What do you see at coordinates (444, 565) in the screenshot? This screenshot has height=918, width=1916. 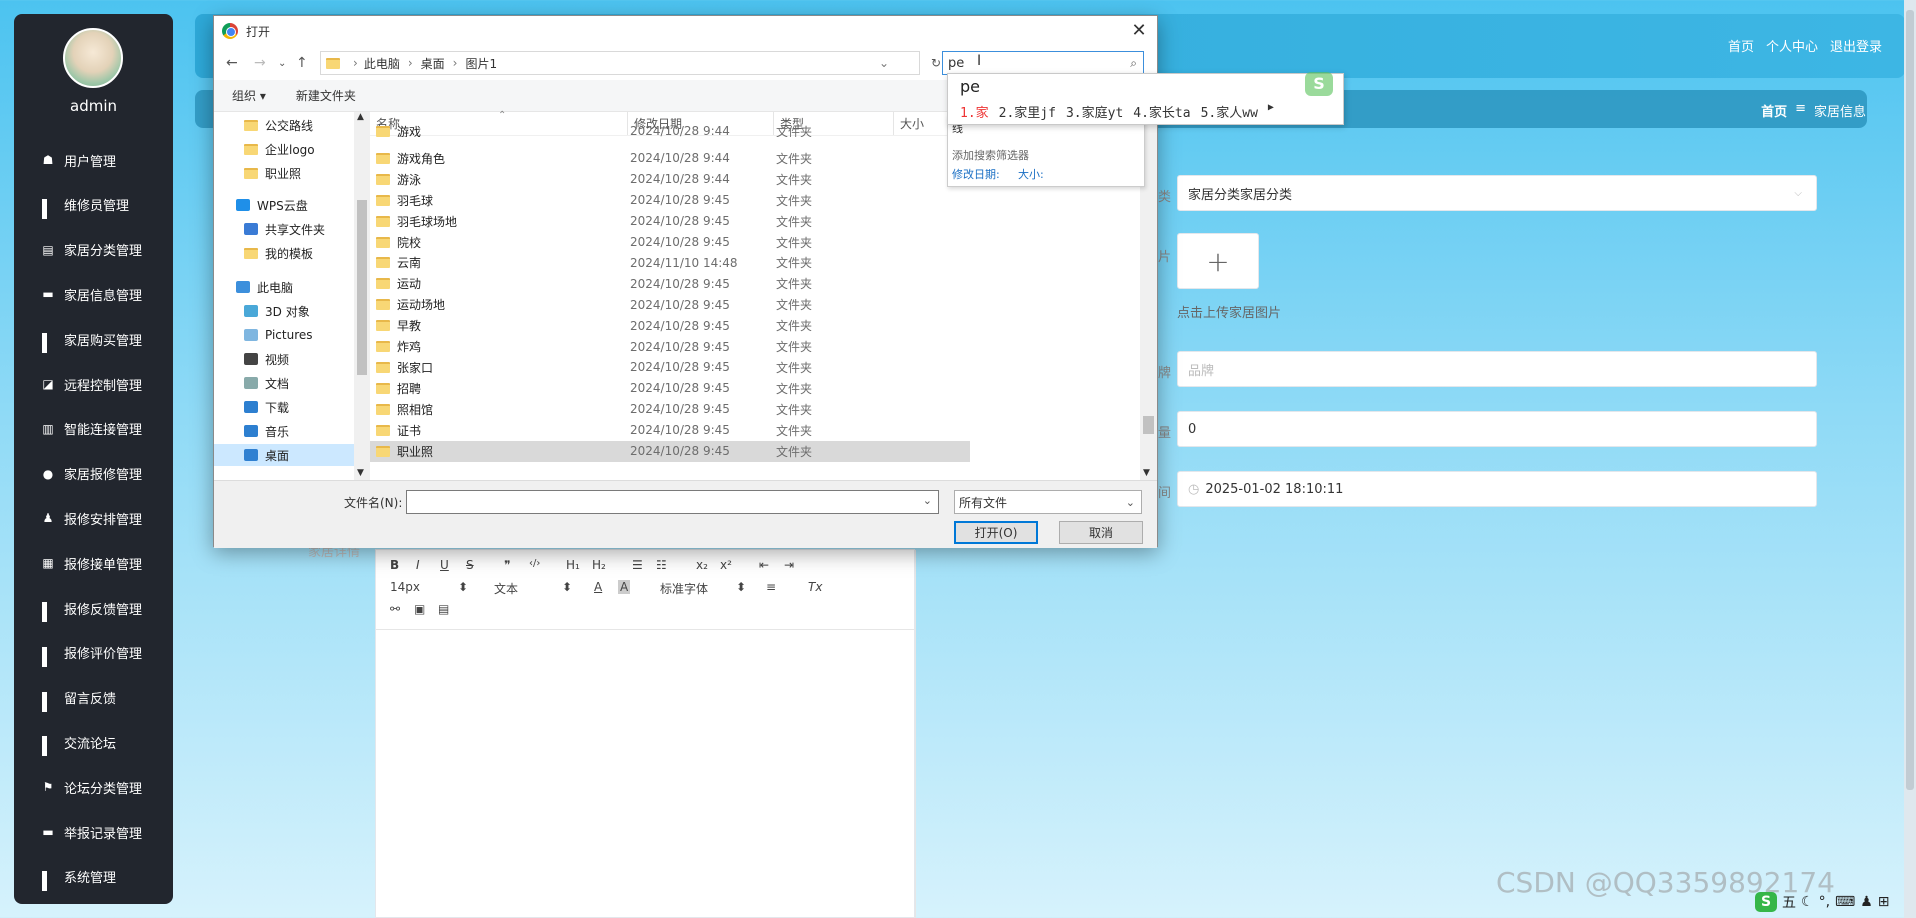 I see `underline-button: U` at bounding box center [444, 565].